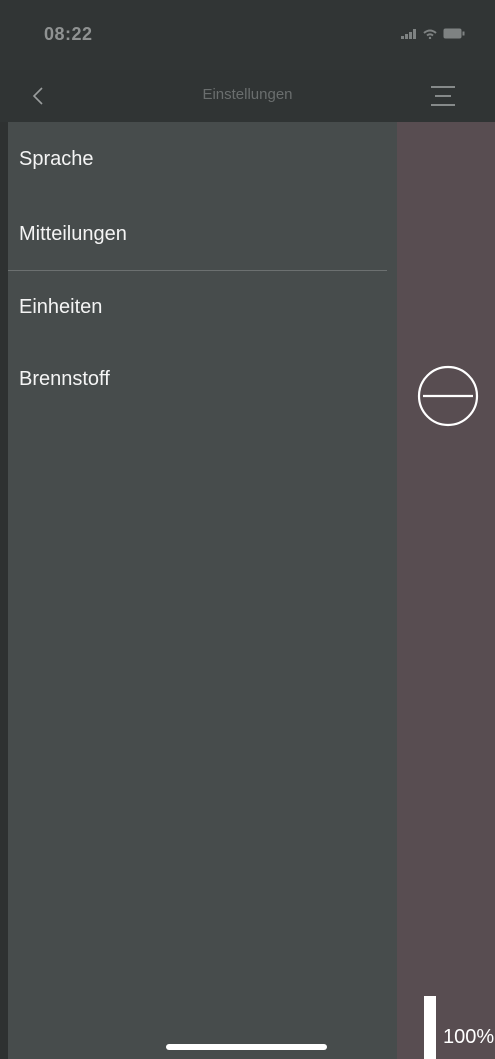 This screenshot has width=495, height=1059. What do you see at coordinates (443, 102) in the screenshot?
I see `hamburger-menu-icon` at bounding box center [443, 102].